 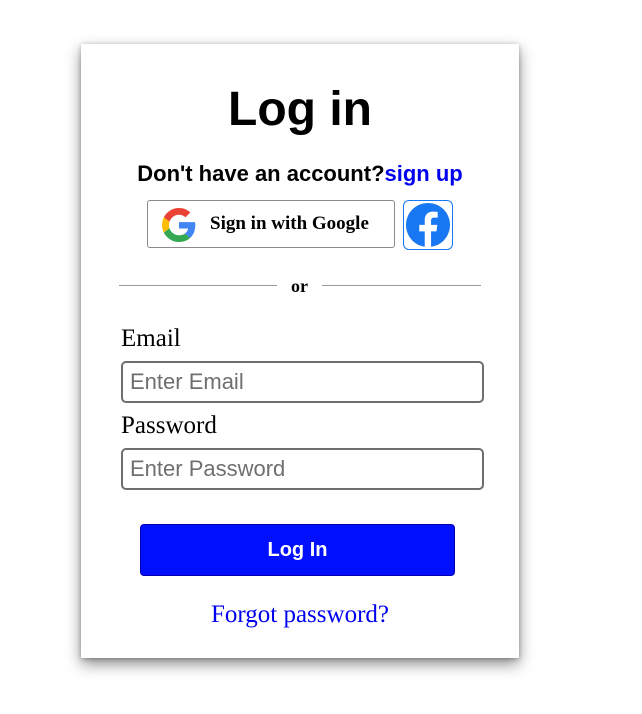 What do you see at coordinates (424, 173) in the screenshot?
I see `signup-link: sign up` at bounding box center [424, 173].